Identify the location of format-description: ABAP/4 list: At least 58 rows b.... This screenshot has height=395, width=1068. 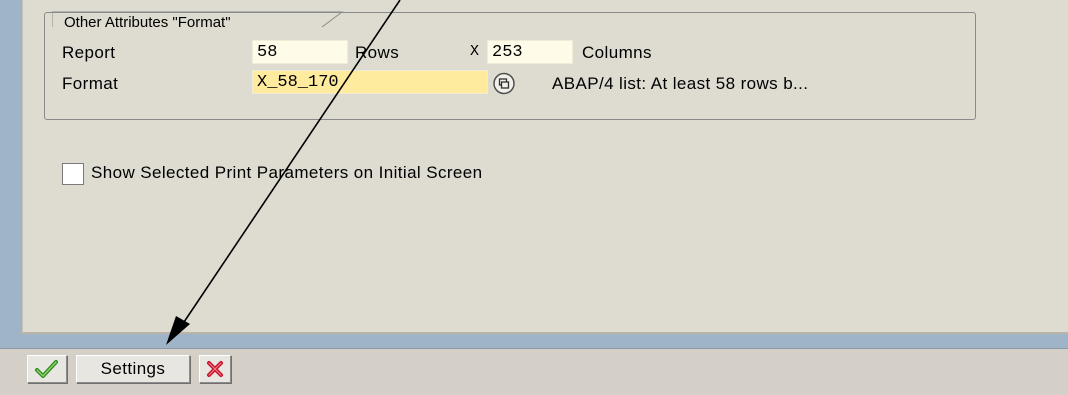
(680, 83).